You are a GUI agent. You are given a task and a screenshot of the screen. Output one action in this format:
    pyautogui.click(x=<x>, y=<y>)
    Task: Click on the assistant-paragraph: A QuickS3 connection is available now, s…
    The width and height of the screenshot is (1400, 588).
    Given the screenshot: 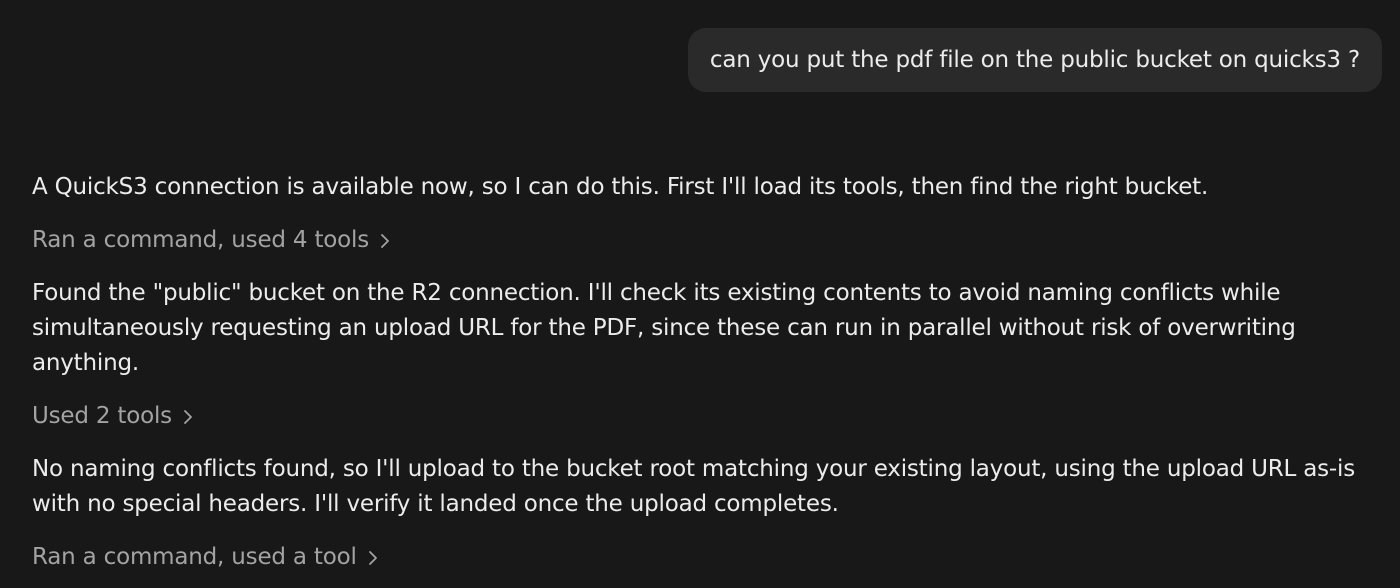 What is the action you would take?
    pyautogui.click(x=620, y=187)
    